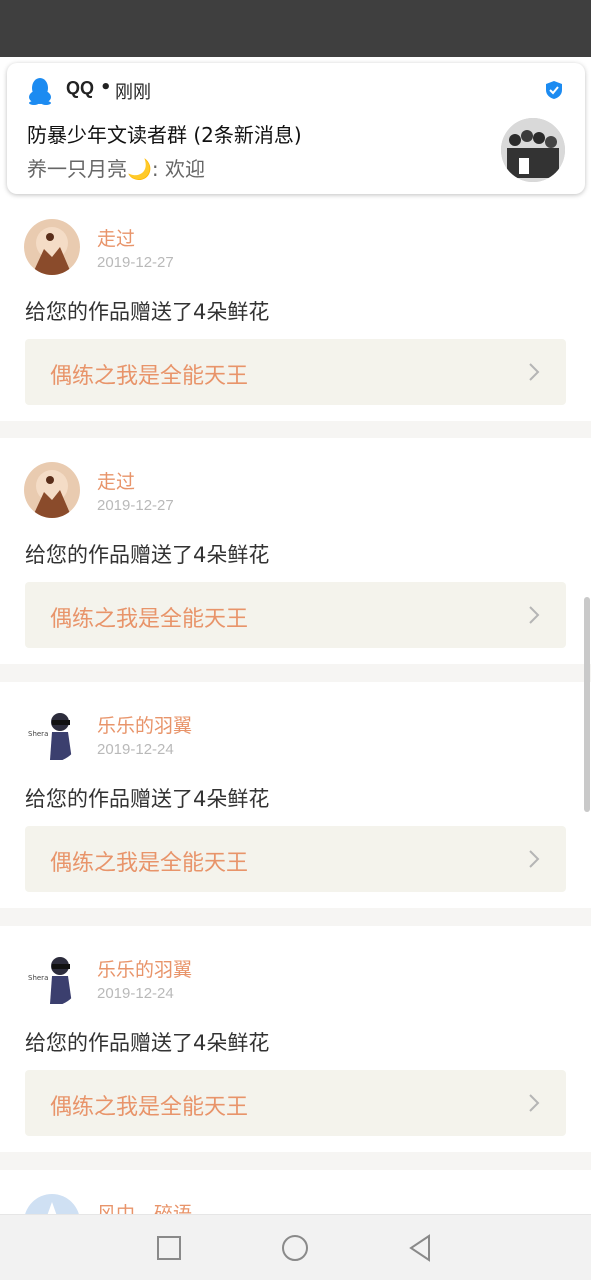  I want to click on status-bar, so click(295, 28).